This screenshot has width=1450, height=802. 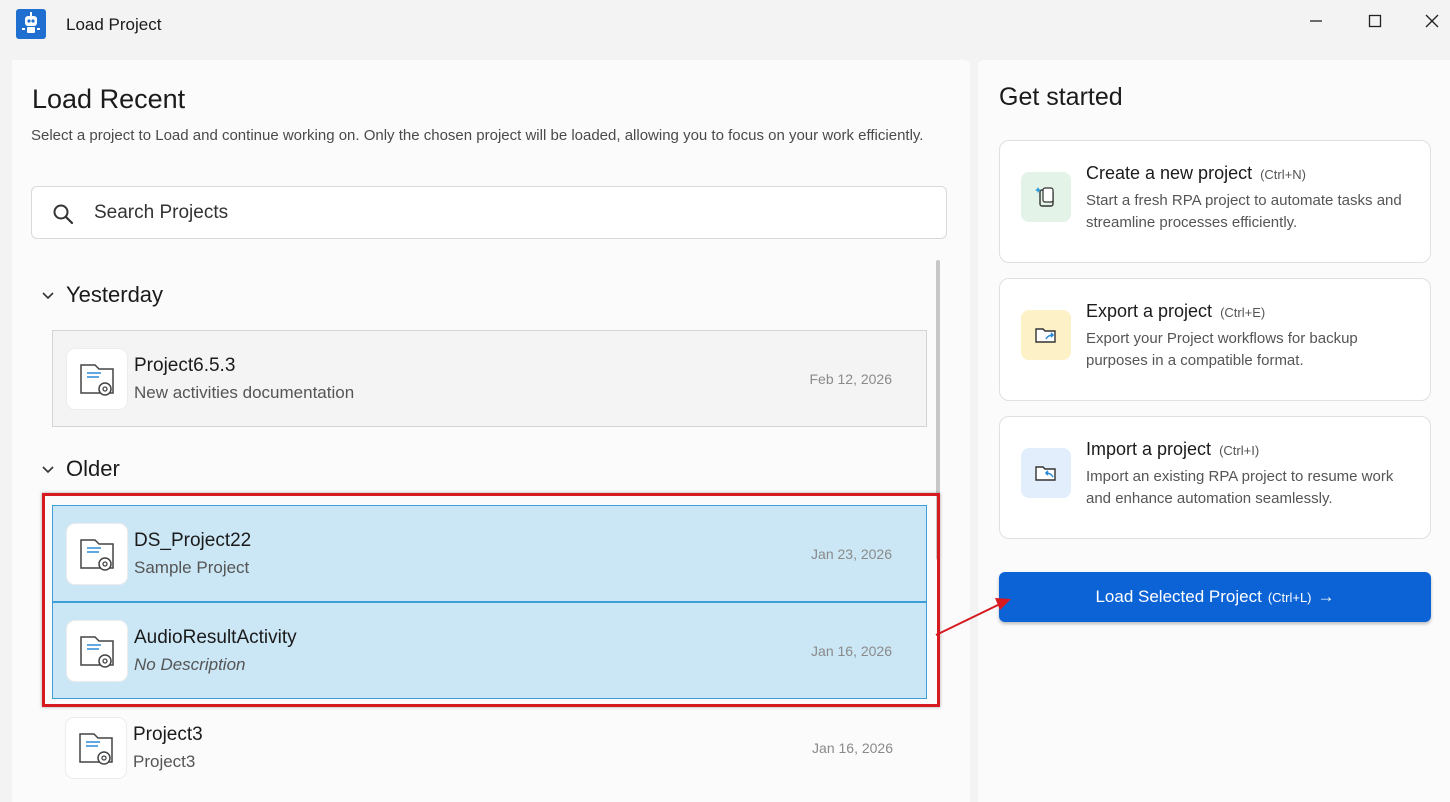 I want to click on project-name: AudioResultActivity, so click(x=215, y=637).